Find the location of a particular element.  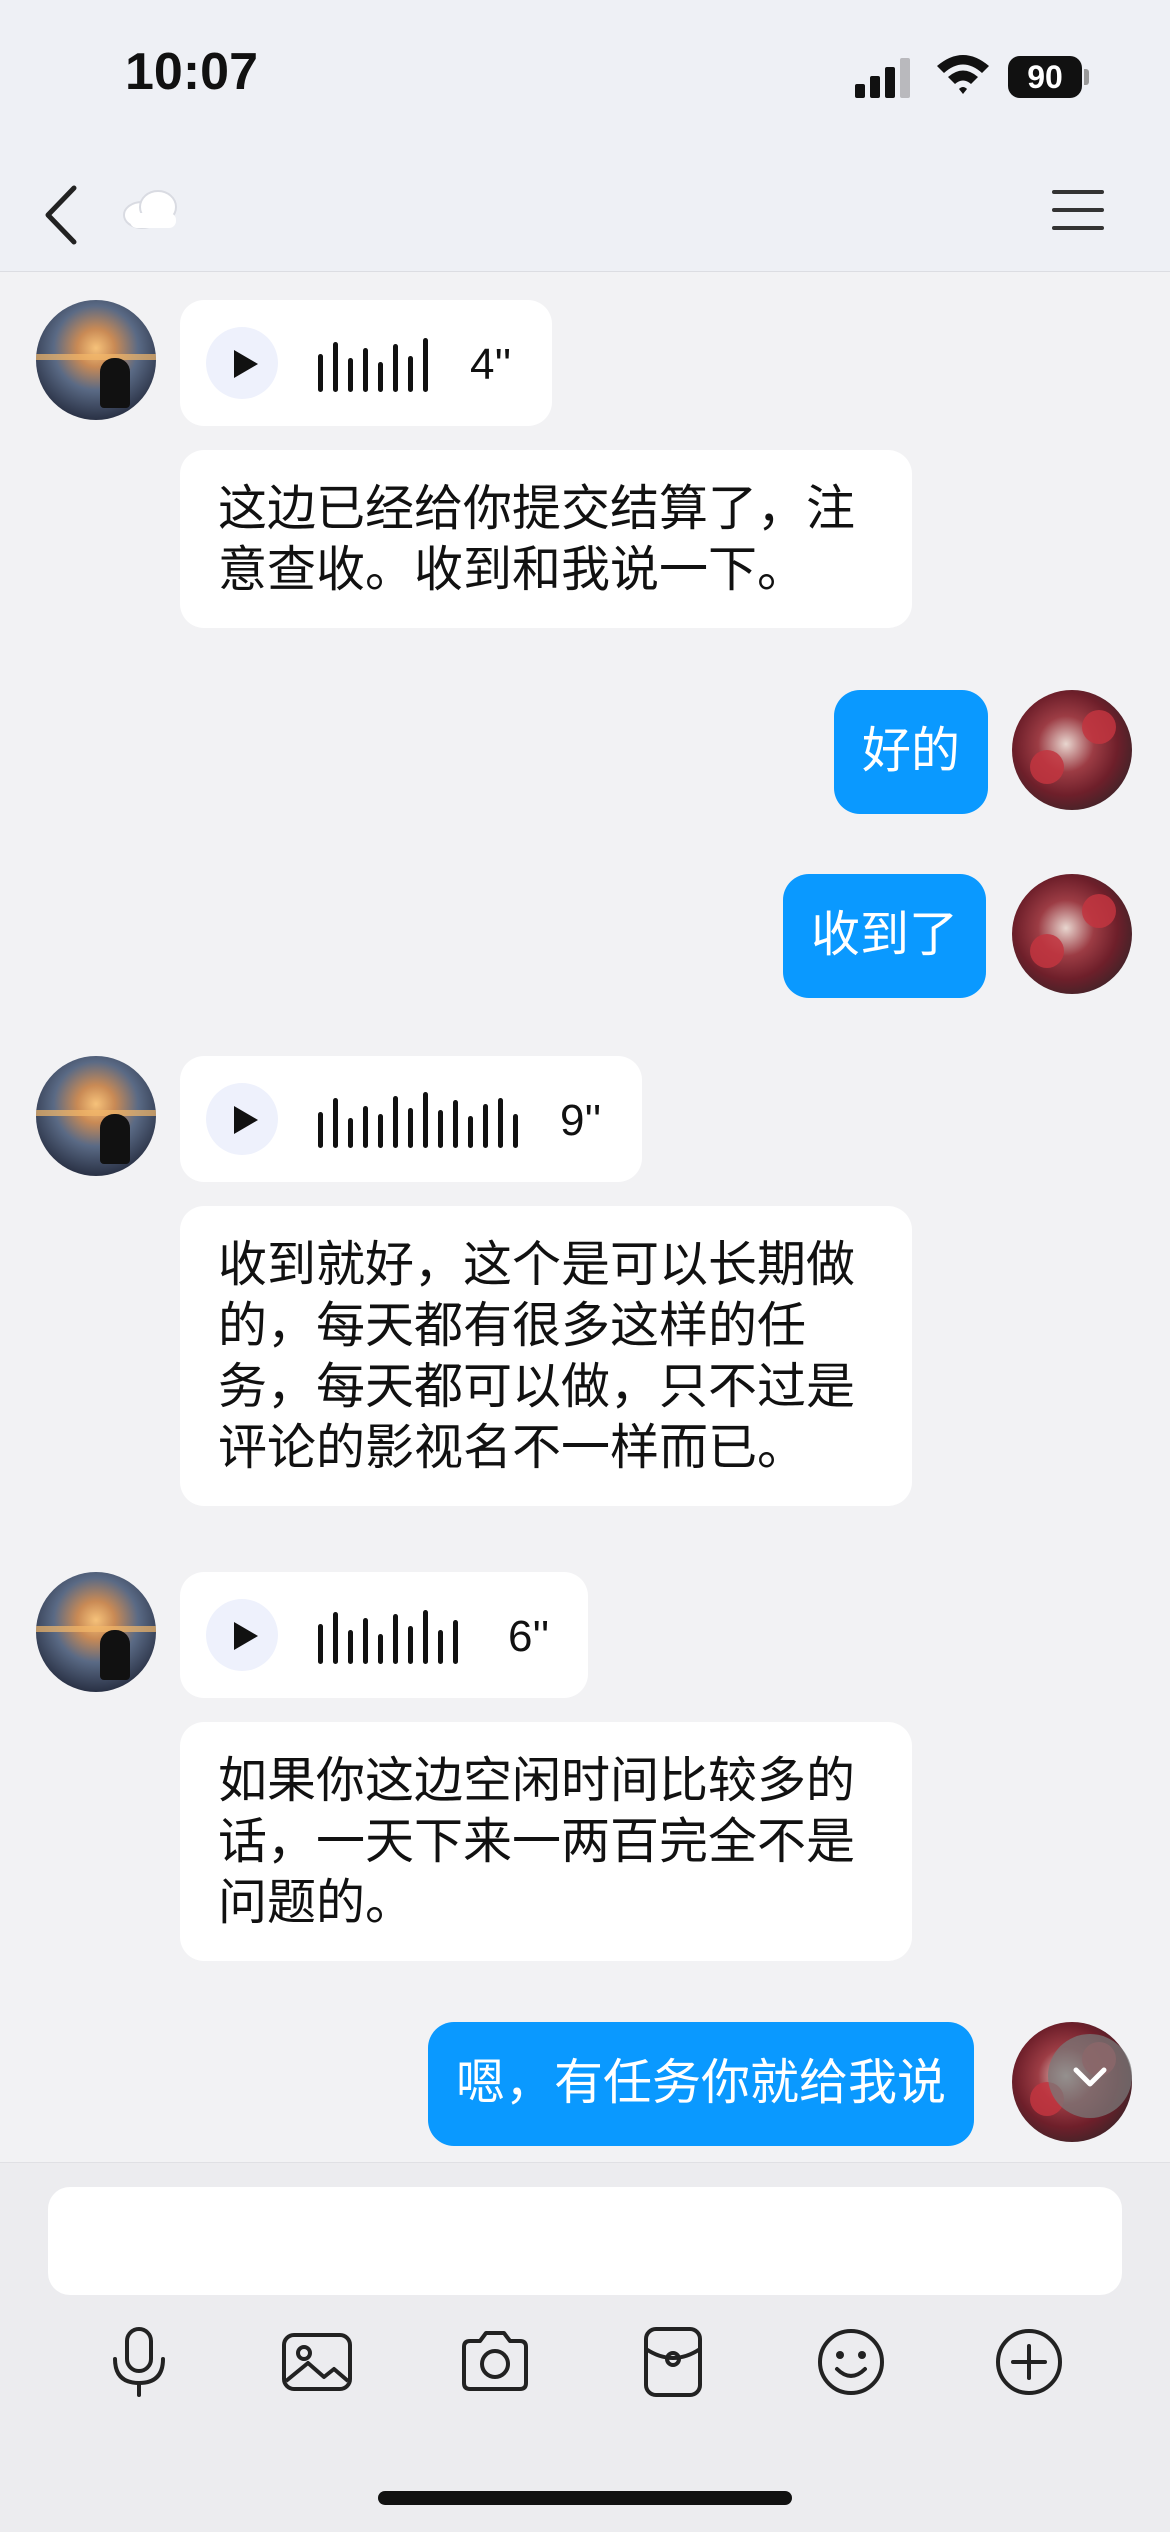

voice-message: 9'' is located at coordinates (411, 1119).